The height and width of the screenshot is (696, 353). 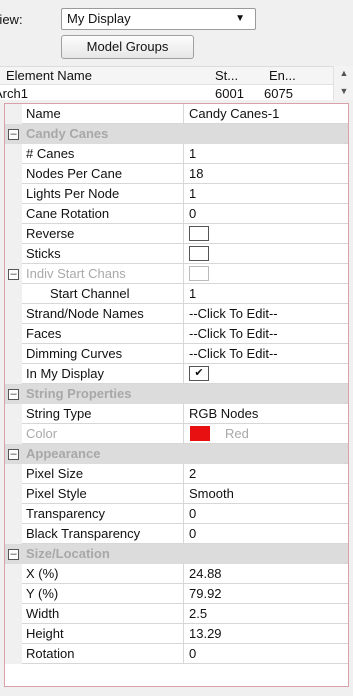 I want to click on property-value: 2, so click(x=266, y=474).